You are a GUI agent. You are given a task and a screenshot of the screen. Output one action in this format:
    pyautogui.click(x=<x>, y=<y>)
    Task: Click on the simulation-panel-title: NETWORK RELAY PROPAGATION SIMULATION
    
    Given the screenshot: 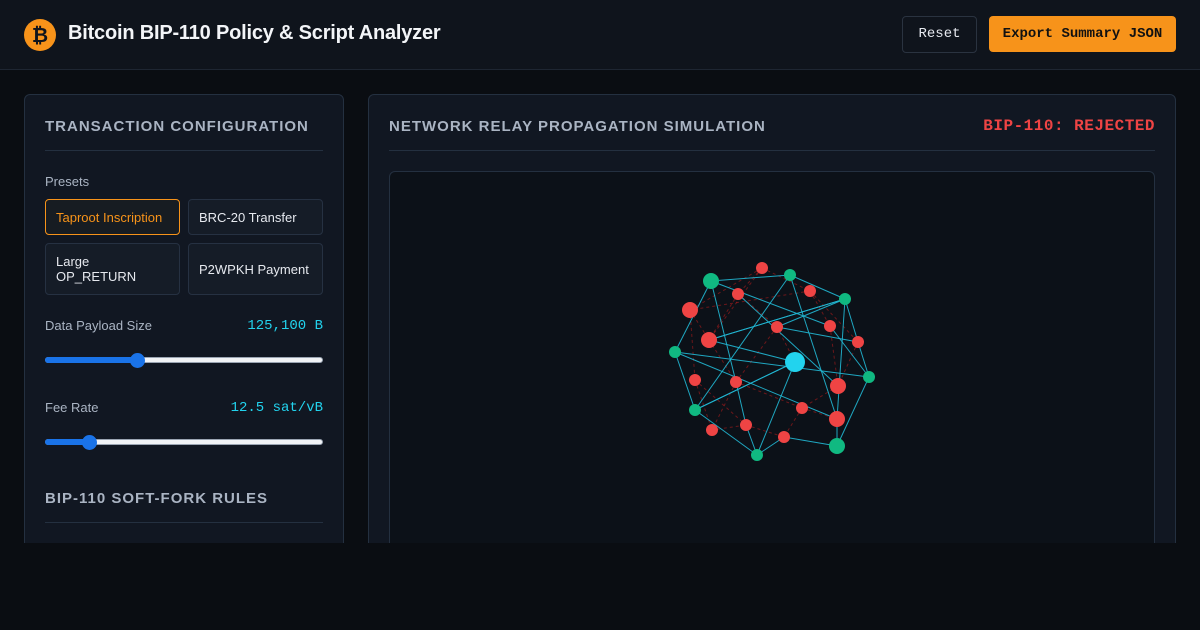 What is the action you would take?
    pyautogui.click(x=577, y=126)
    